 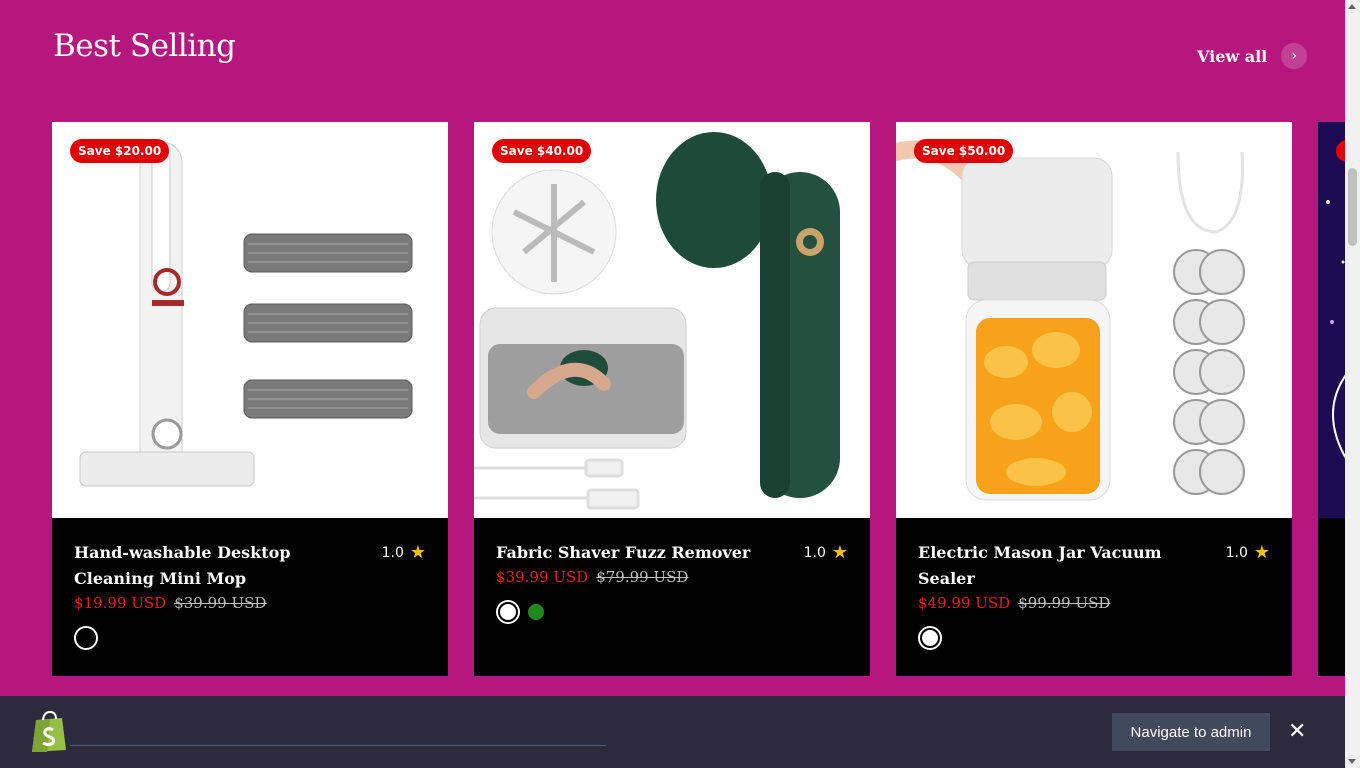 What do you see at coordinates (672, 732) in the screenshot?
I see `shopify-admin-bar: Navigate to admin ✕` at bounding box center [672, 732].